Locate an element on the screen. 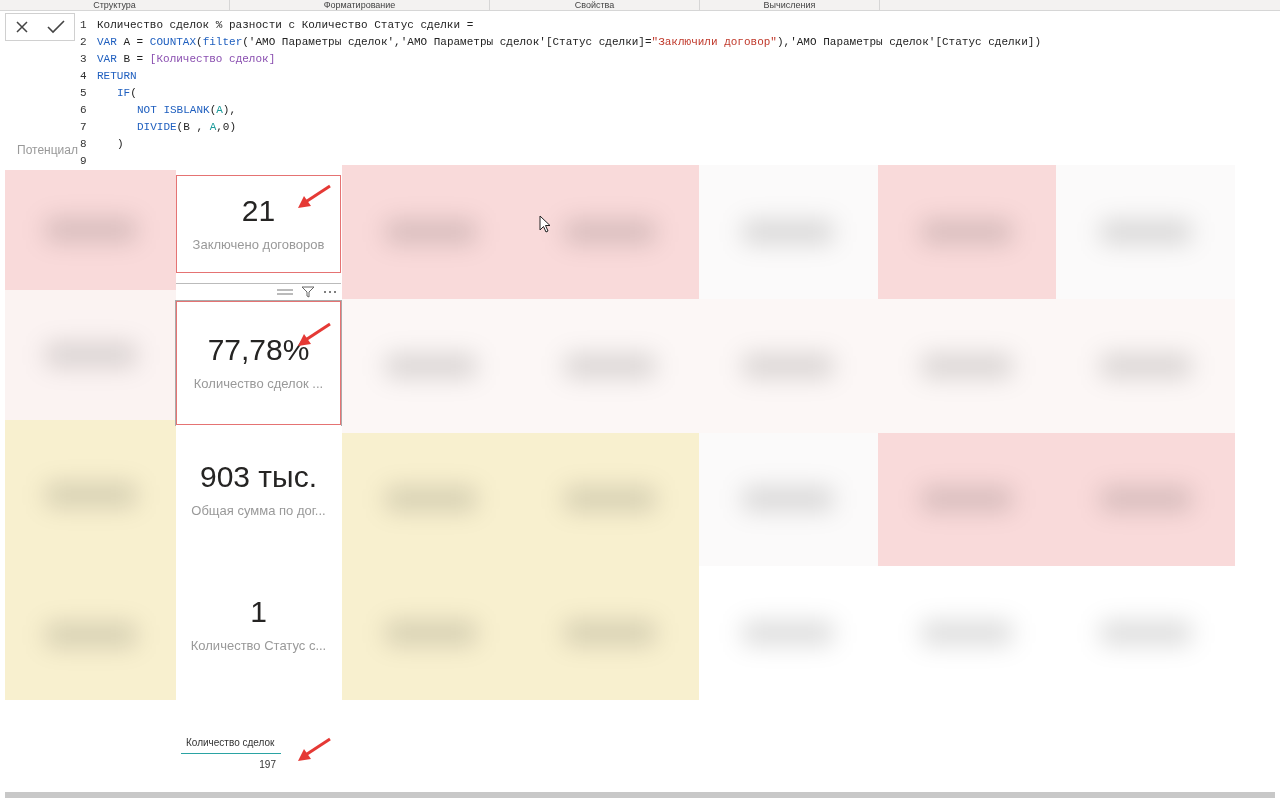 The width and height of the screenshot is (1280, 798). table-header: Количество сделок is located at coordinates (231, 744).